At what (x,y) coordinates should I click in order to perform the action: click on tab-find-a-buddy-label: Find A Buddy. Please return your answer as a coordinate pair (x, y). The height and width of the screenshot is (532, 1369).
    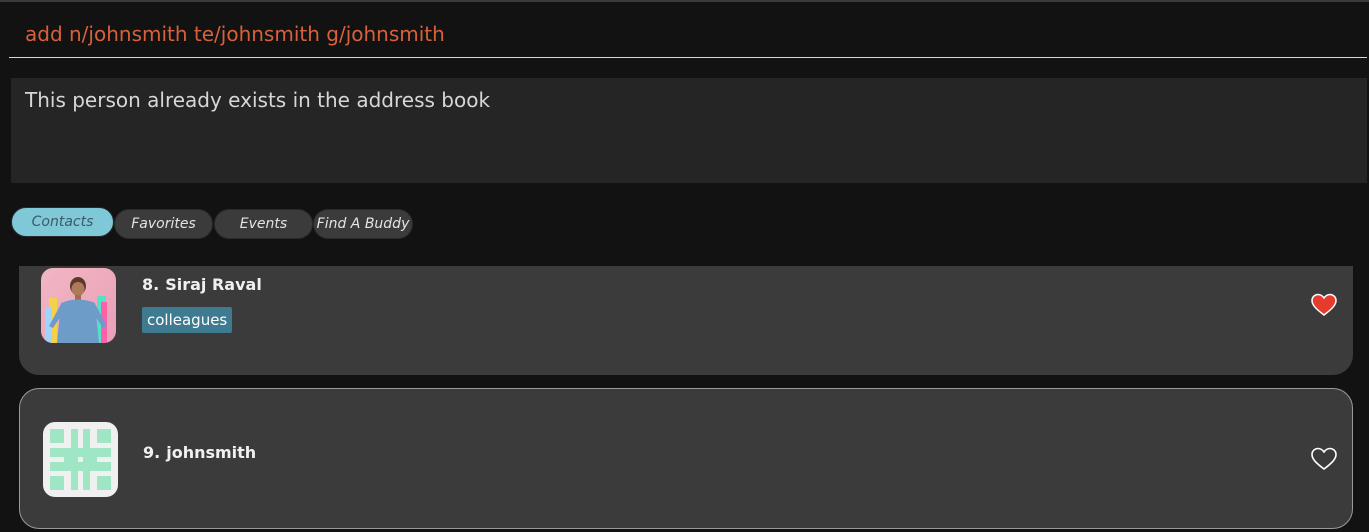
    Looking at the image, I should click on (363, 224).